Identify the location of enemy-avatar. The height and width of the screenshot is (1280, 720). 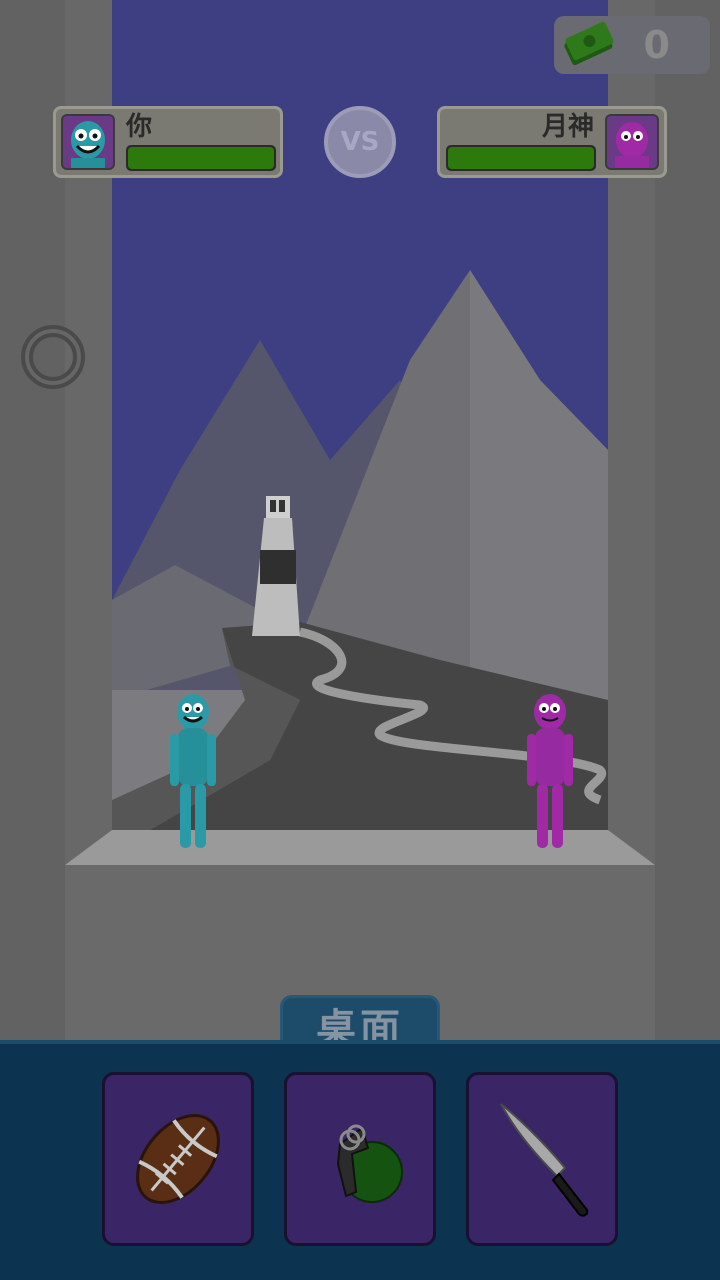
(632, 142).